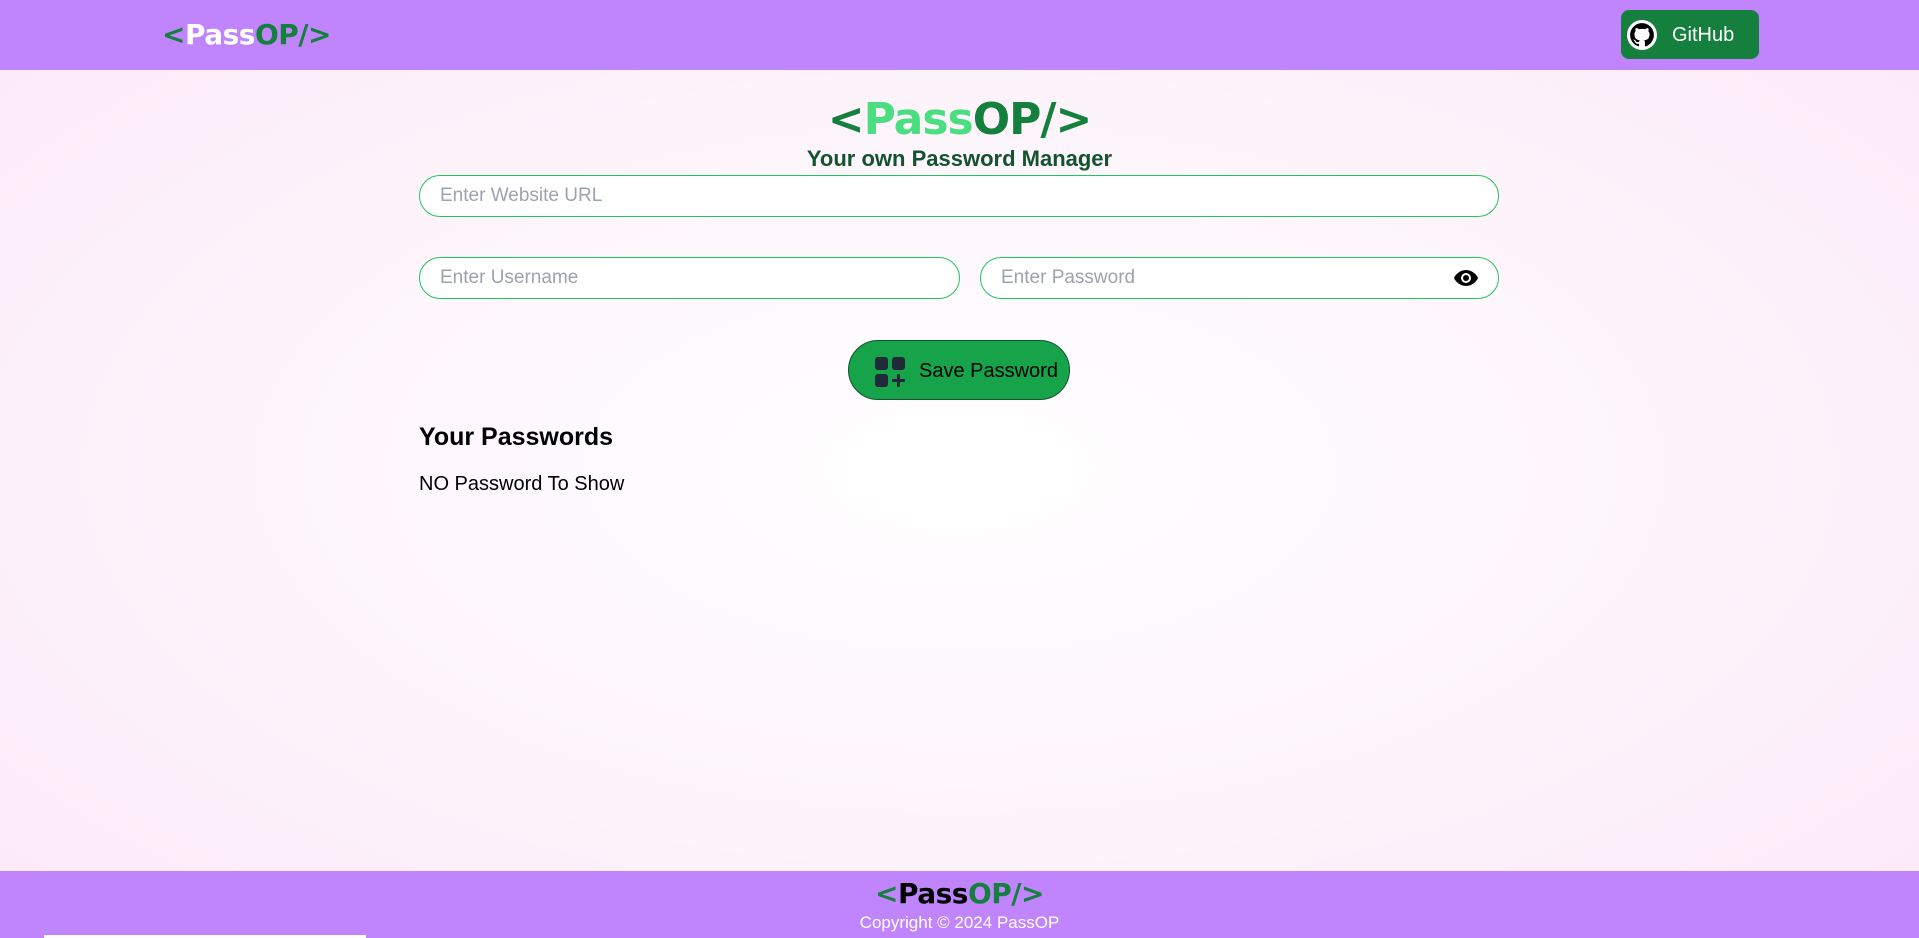  Describe the element at coordinates (1014, 119) in the screenshot. I see `hero-logo-op: OP/` at that location.